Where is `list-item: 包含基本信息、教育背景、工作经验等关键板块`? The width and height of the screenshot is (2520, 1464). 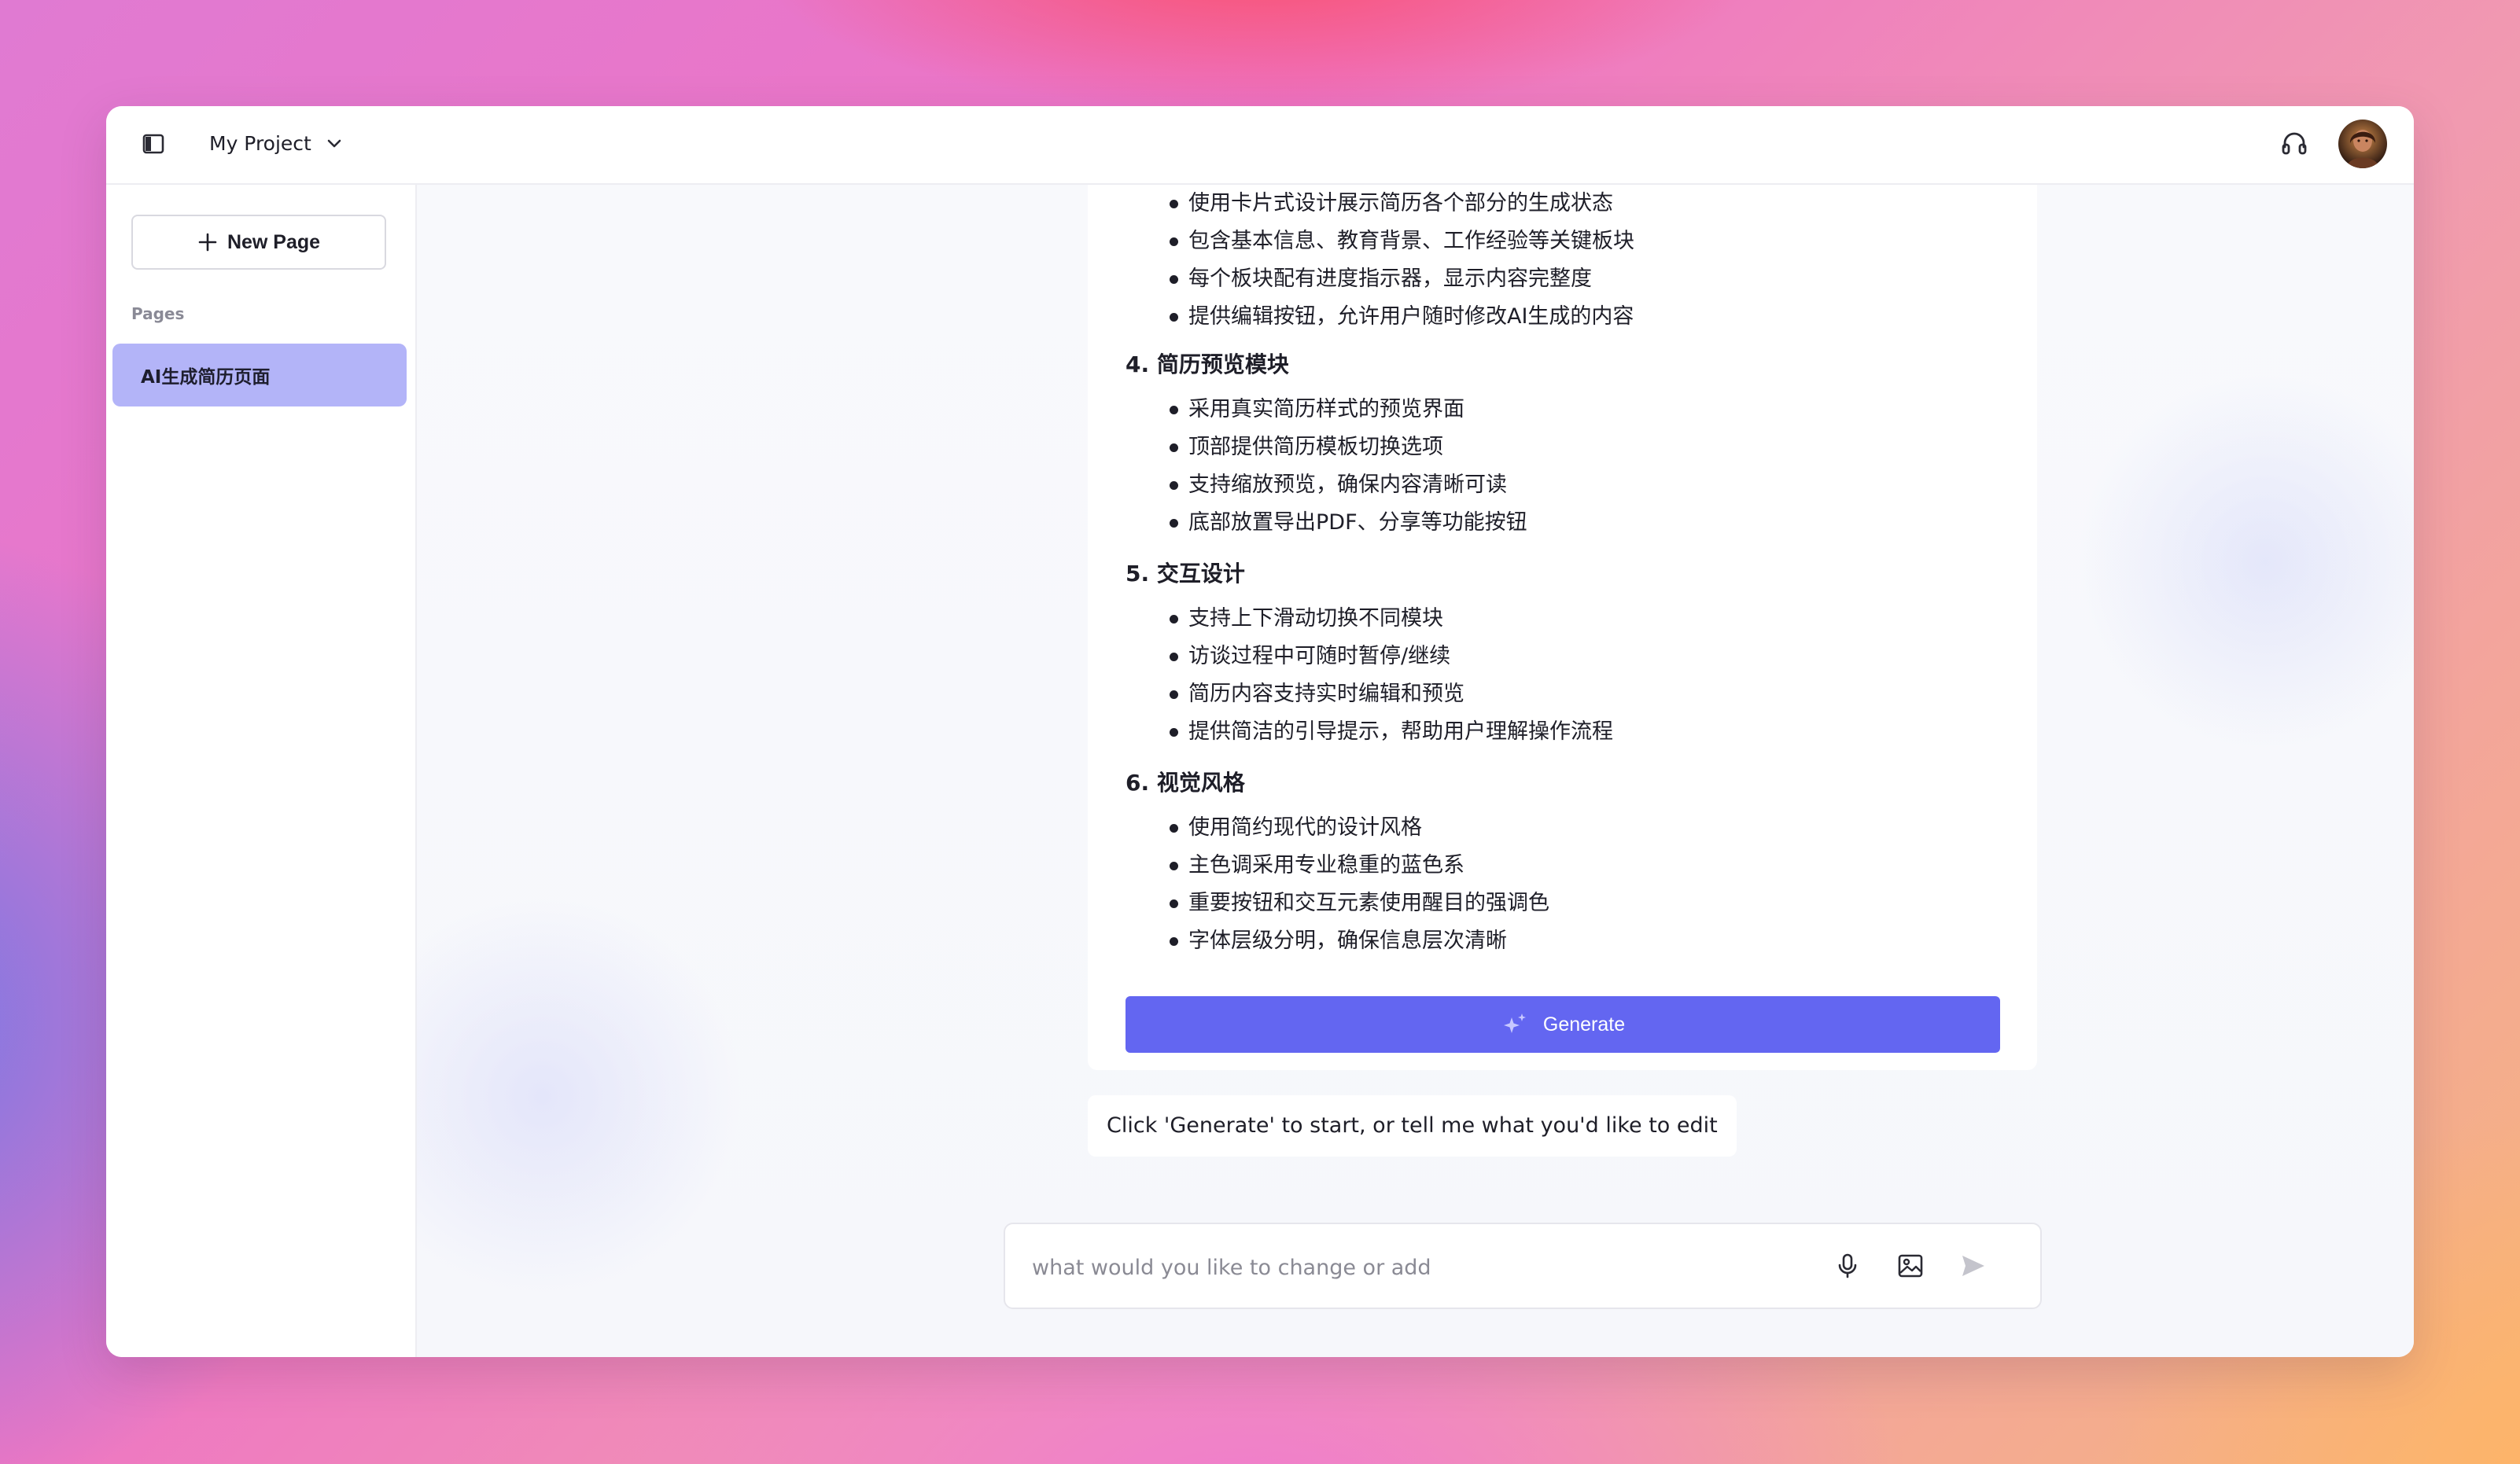
list-item: 包含基本信息、教育背景、工作经验等关键板块 is located at coordinates (1563, 241).